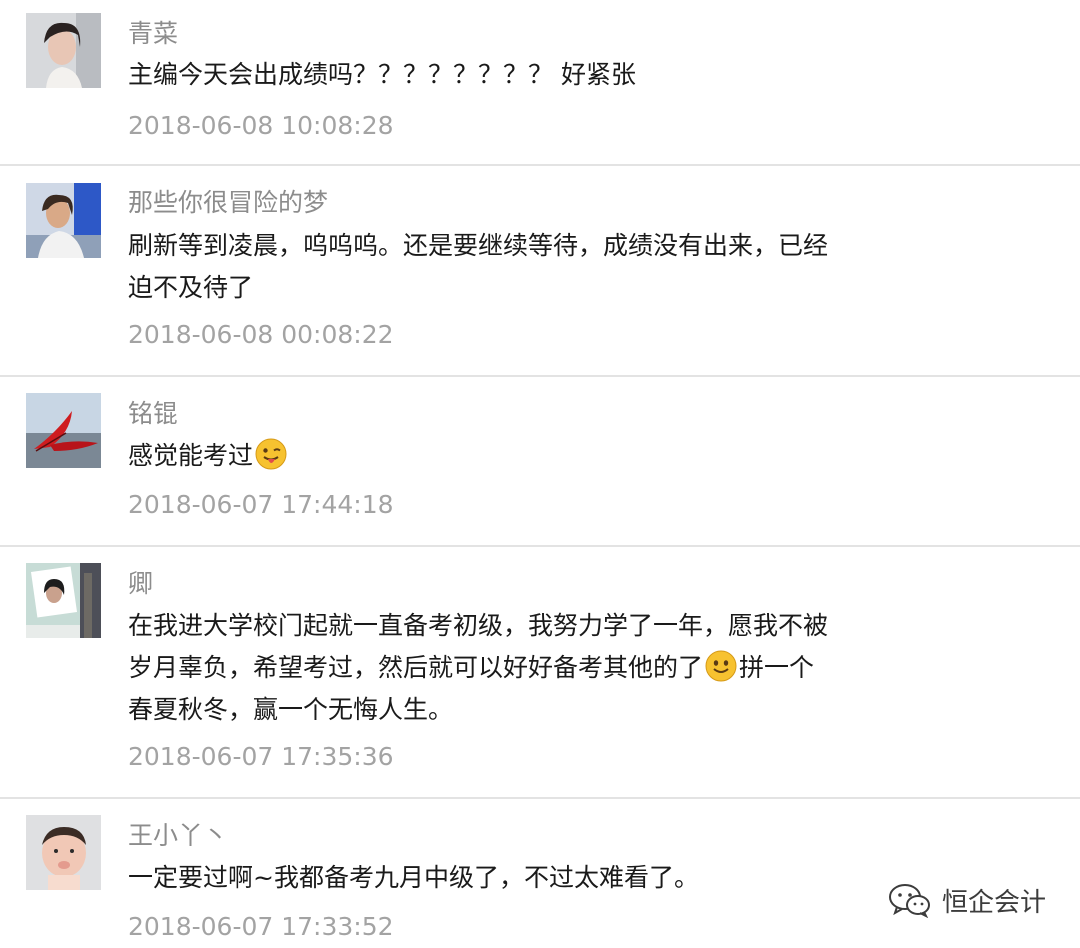  What do you see at coordinates (261, 504) in the screenshot?
I see `timestamp: 2018-06-07 17:44:18` at bounding box center [261, 504].